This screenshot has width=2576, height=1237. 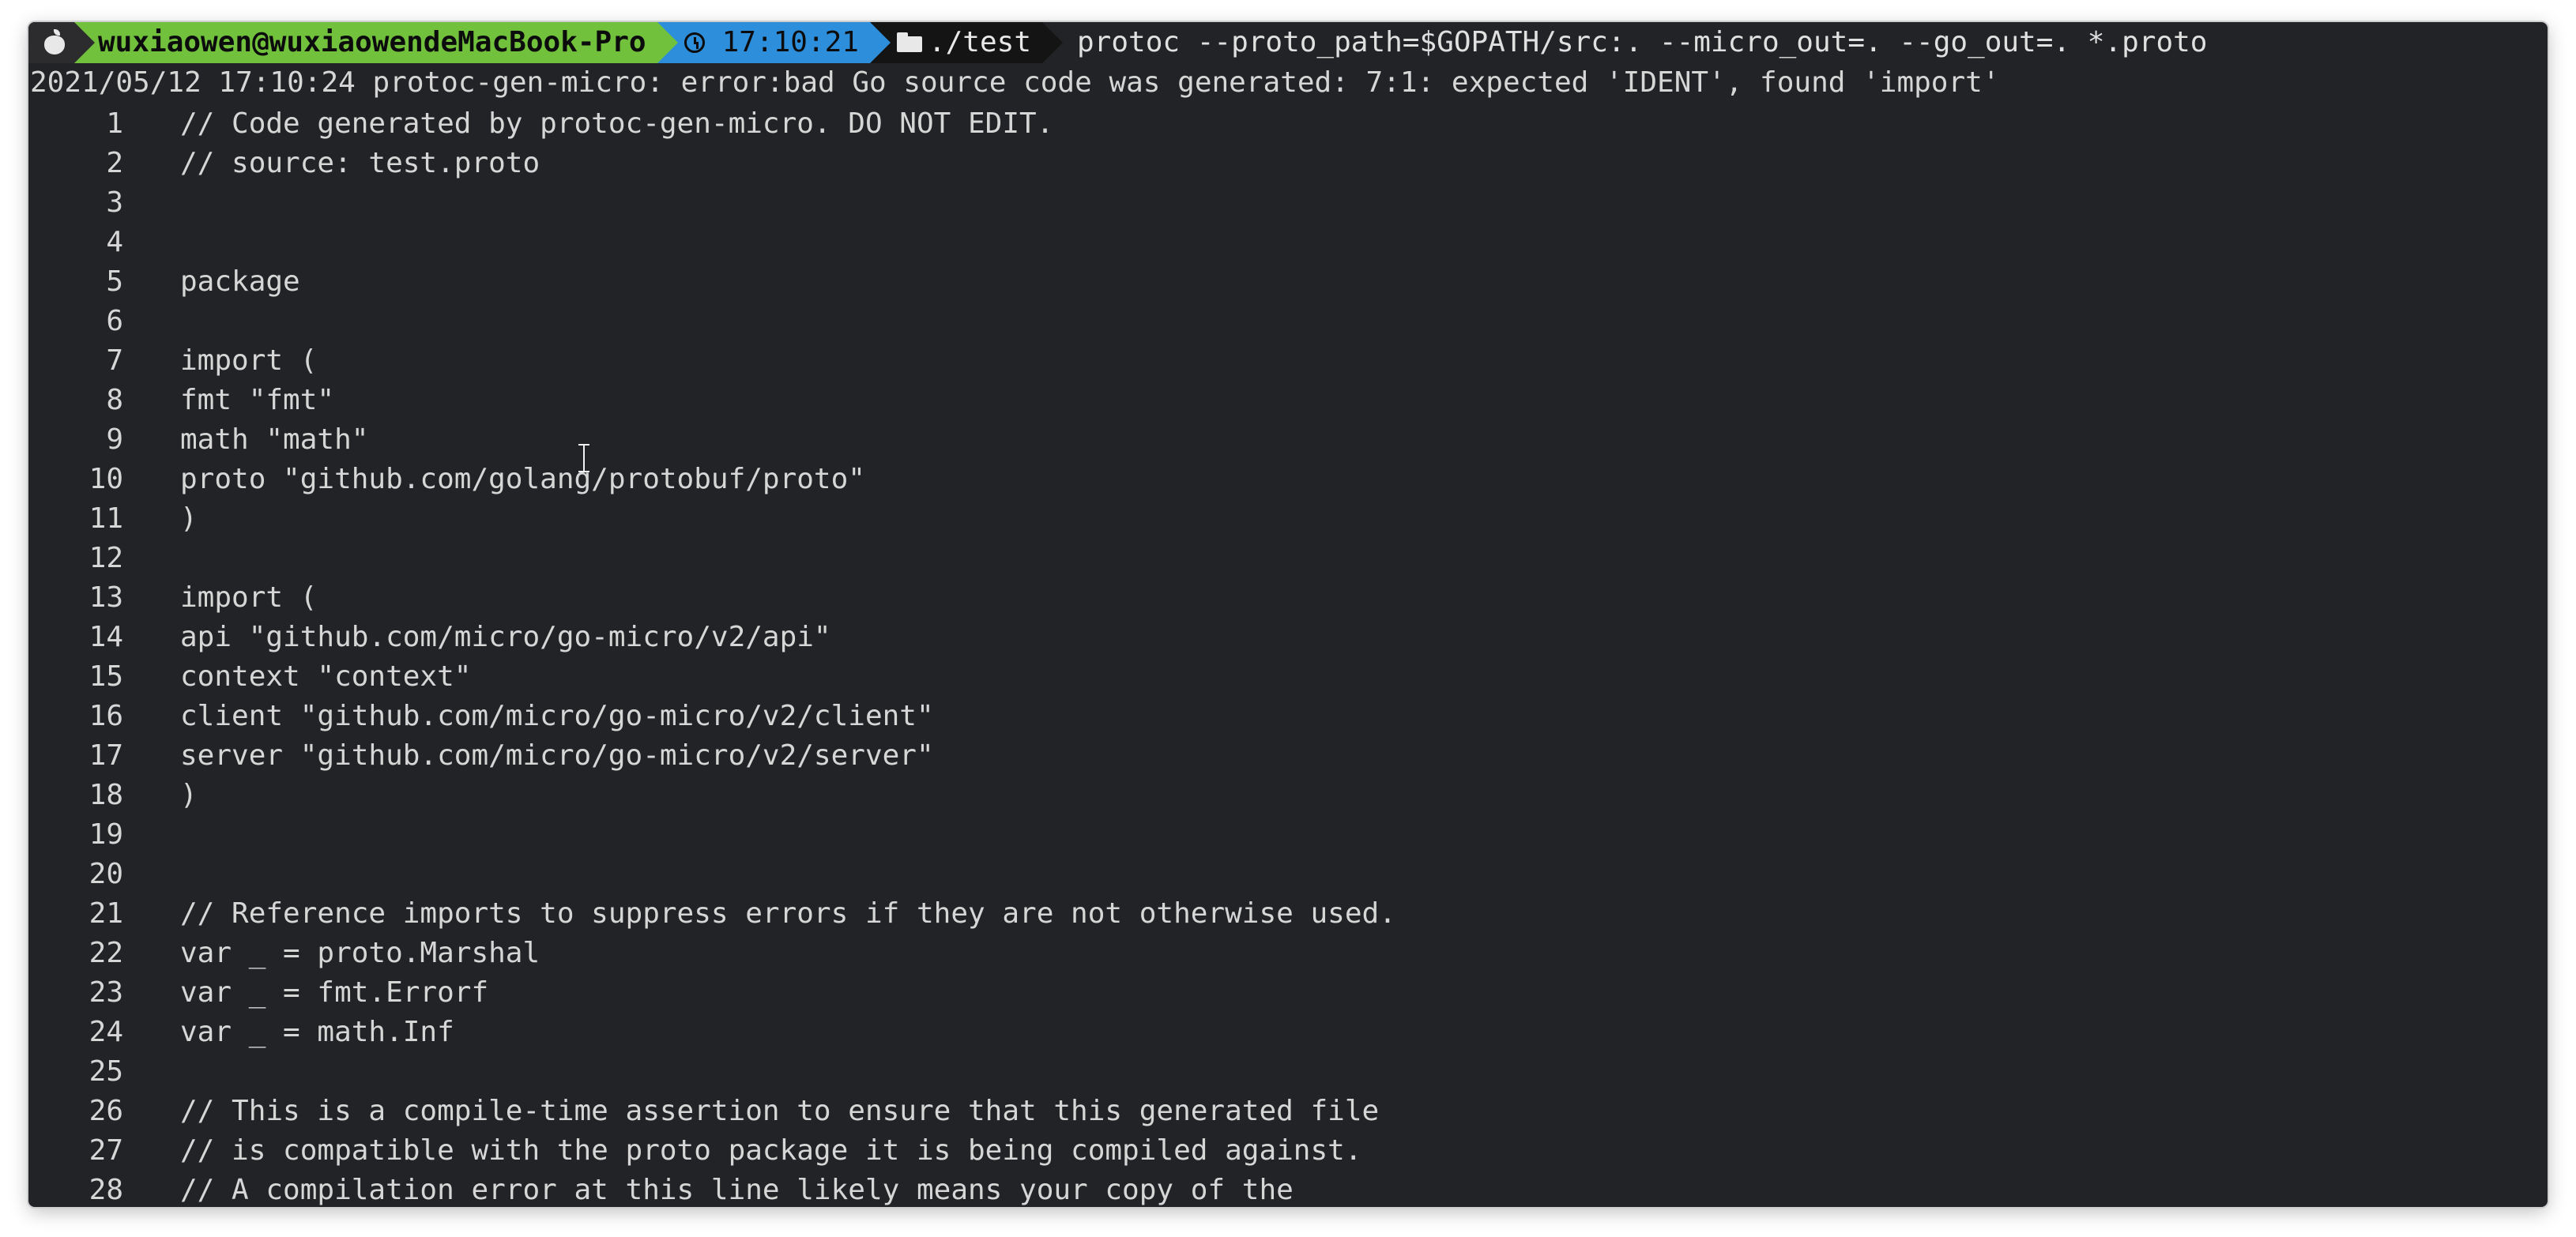 I want to click on code-line: 24 var _ = math.Inf, so click(x=712, y=1032).